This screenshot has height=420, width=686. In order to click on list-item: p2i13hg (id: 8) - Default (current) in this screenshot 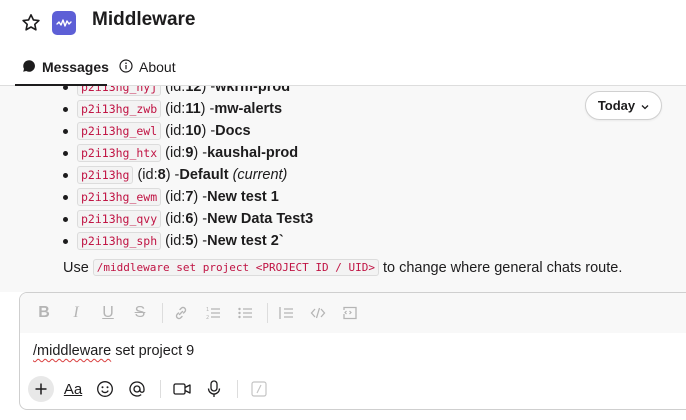, I will do `click(187, 175)`.